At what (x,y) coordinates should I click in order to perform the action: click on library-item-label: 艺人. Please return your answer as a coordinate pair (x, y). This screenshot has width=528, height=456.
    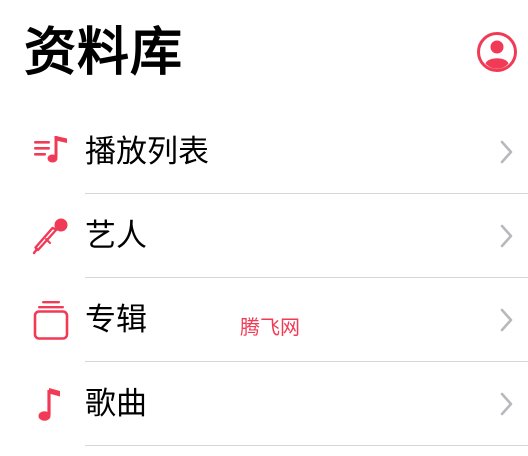
    Looking at the image, I should click on (116, 236).